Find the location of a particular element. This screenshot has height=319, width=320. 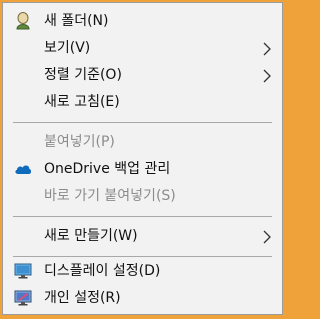

menu-item-onedrive-backup: OneDrive 백업 관리 is located at coordinates (142, 169).